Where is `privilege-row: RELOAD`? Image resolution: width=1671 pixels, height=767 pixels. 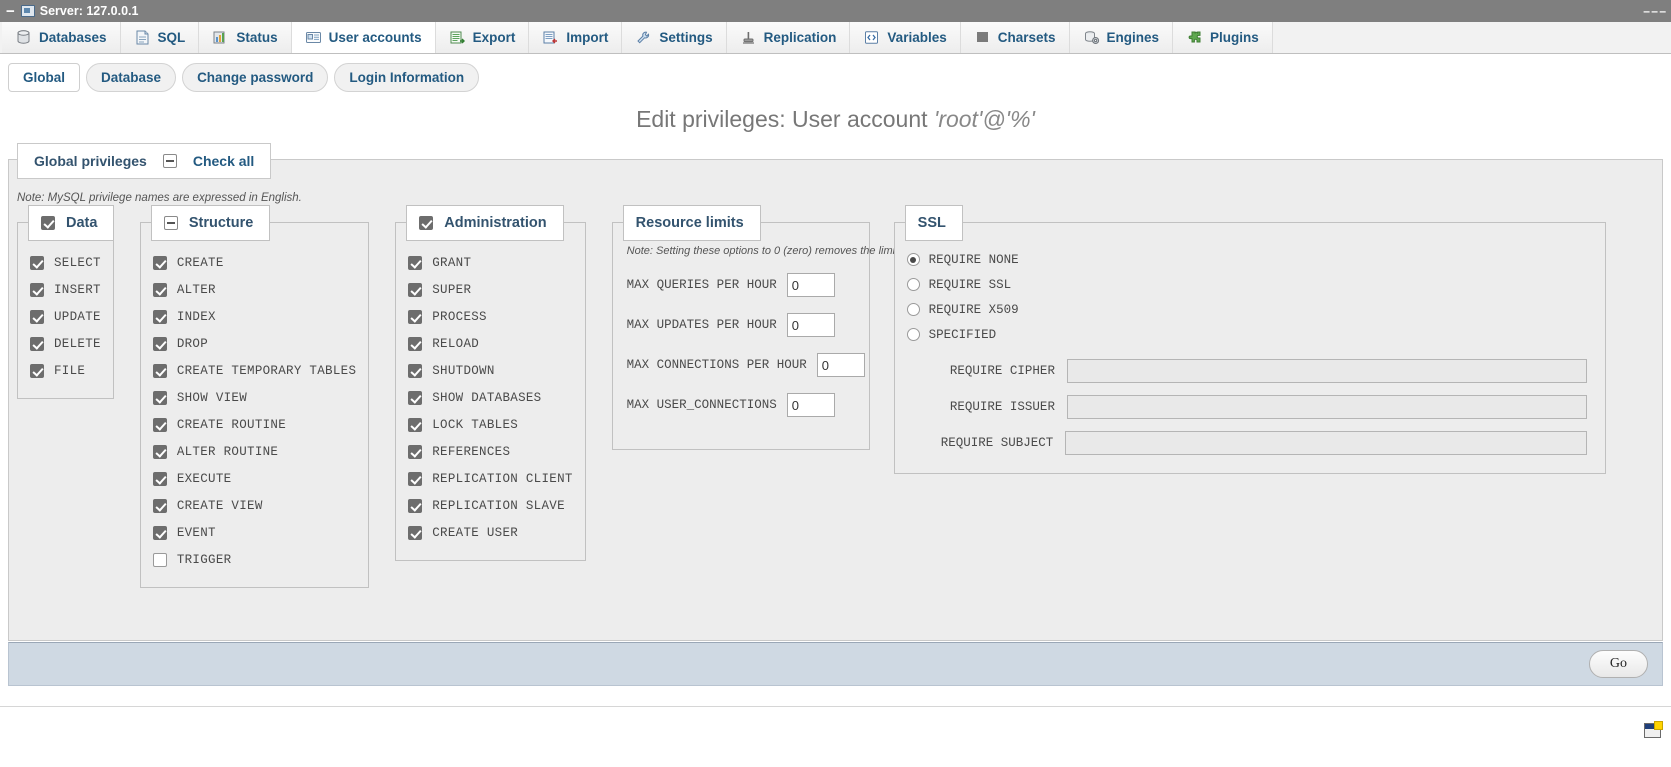
privilege-row: RELOAD is located at coordinates (490, 343).